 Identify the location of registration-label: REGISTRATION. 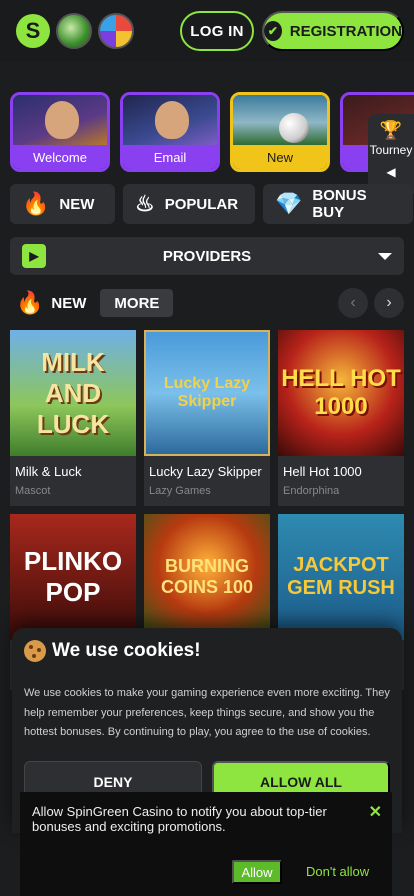
(345, 31).